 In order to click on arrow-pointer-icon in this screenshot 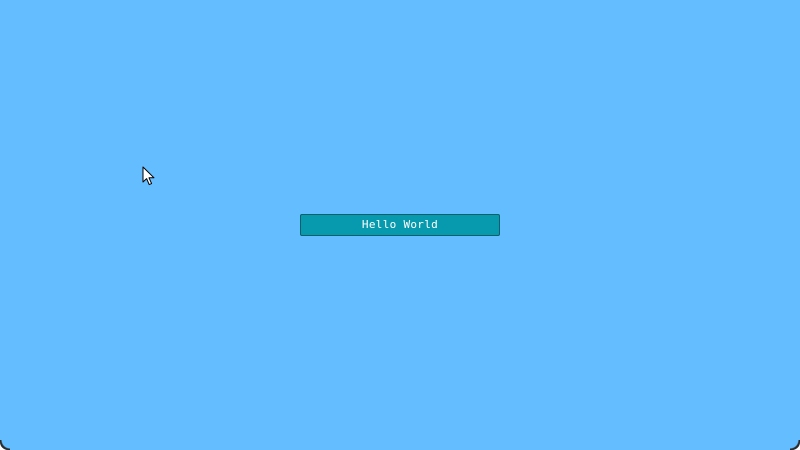, I will do `click(148, 176)`.